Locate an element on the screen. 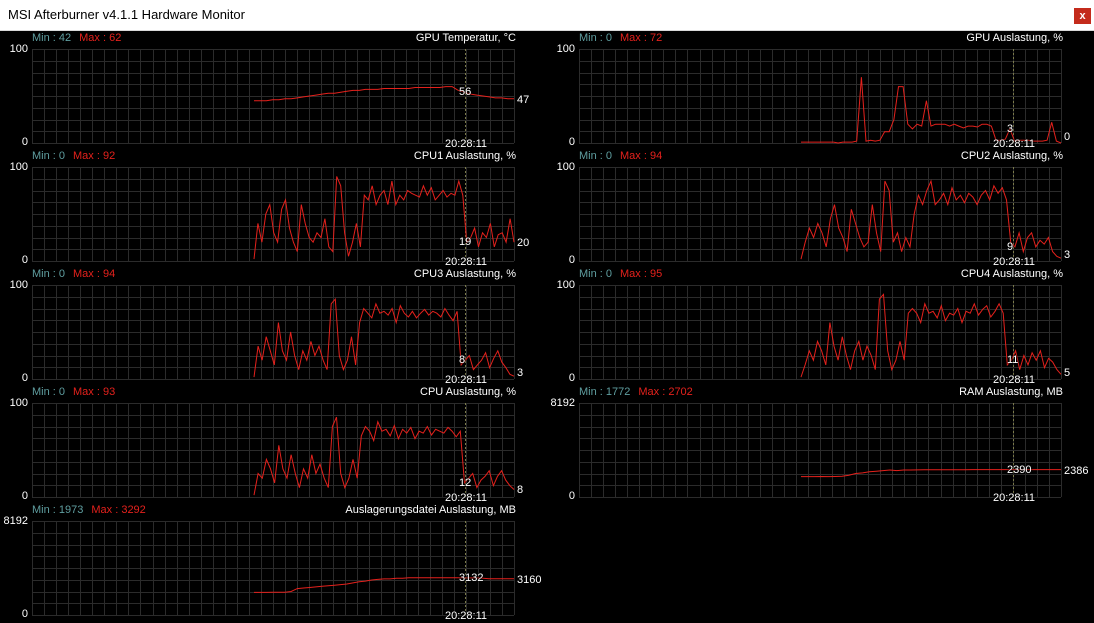 The height and width of the screenshot is (623, 1094). current-value-label: 2386 is located at coordinates (1076, 470).